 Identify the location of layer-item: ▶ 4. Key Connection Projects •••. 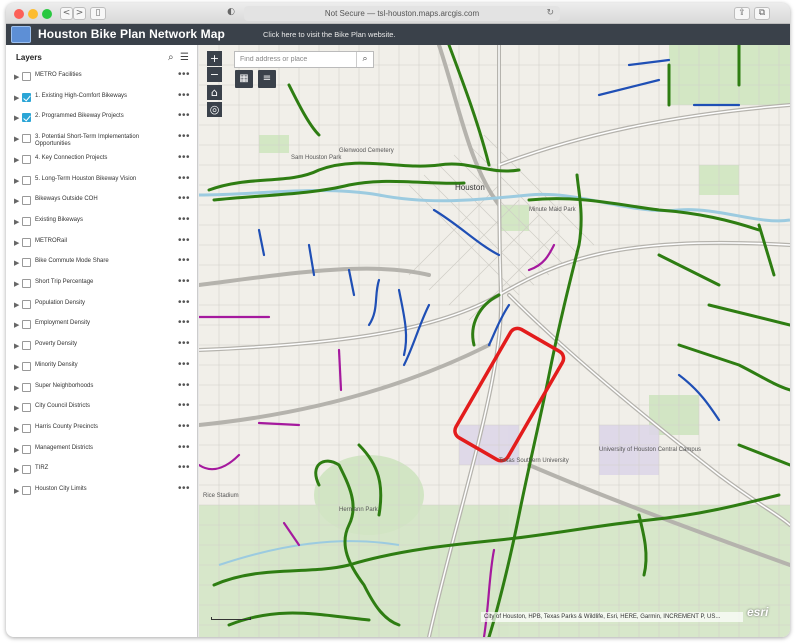
(101, 160).